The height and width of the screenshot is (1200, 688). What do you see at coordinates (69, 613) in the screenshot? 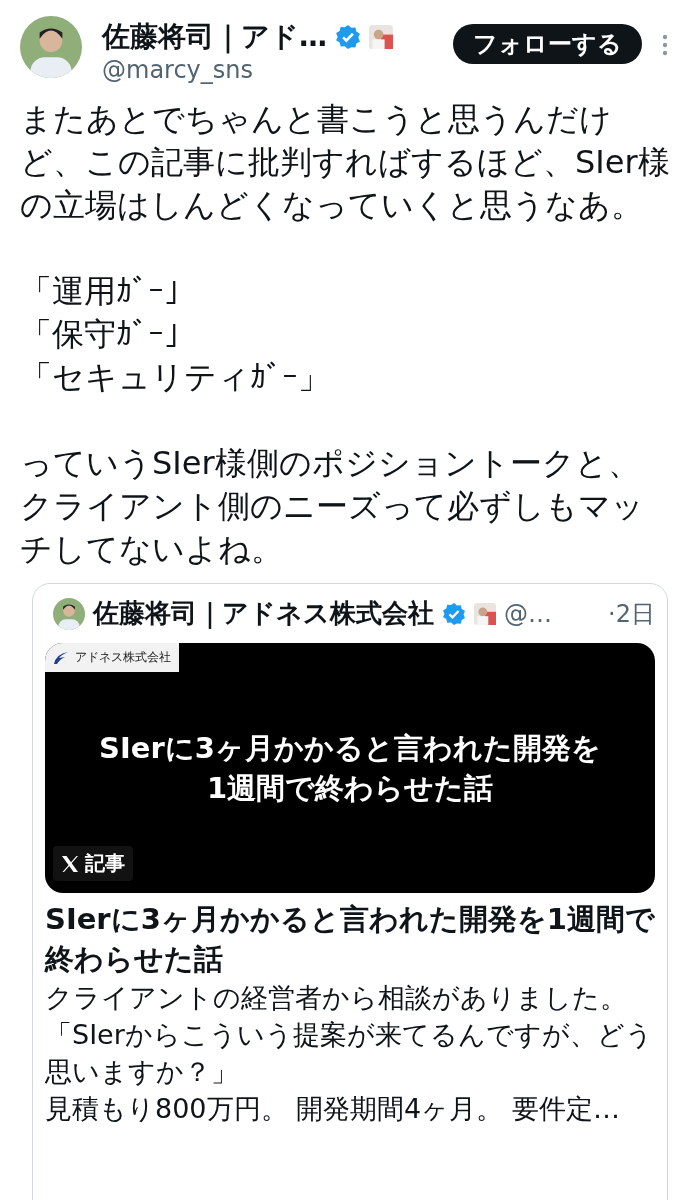
I see `avatar` at bounding box center [69, 613].